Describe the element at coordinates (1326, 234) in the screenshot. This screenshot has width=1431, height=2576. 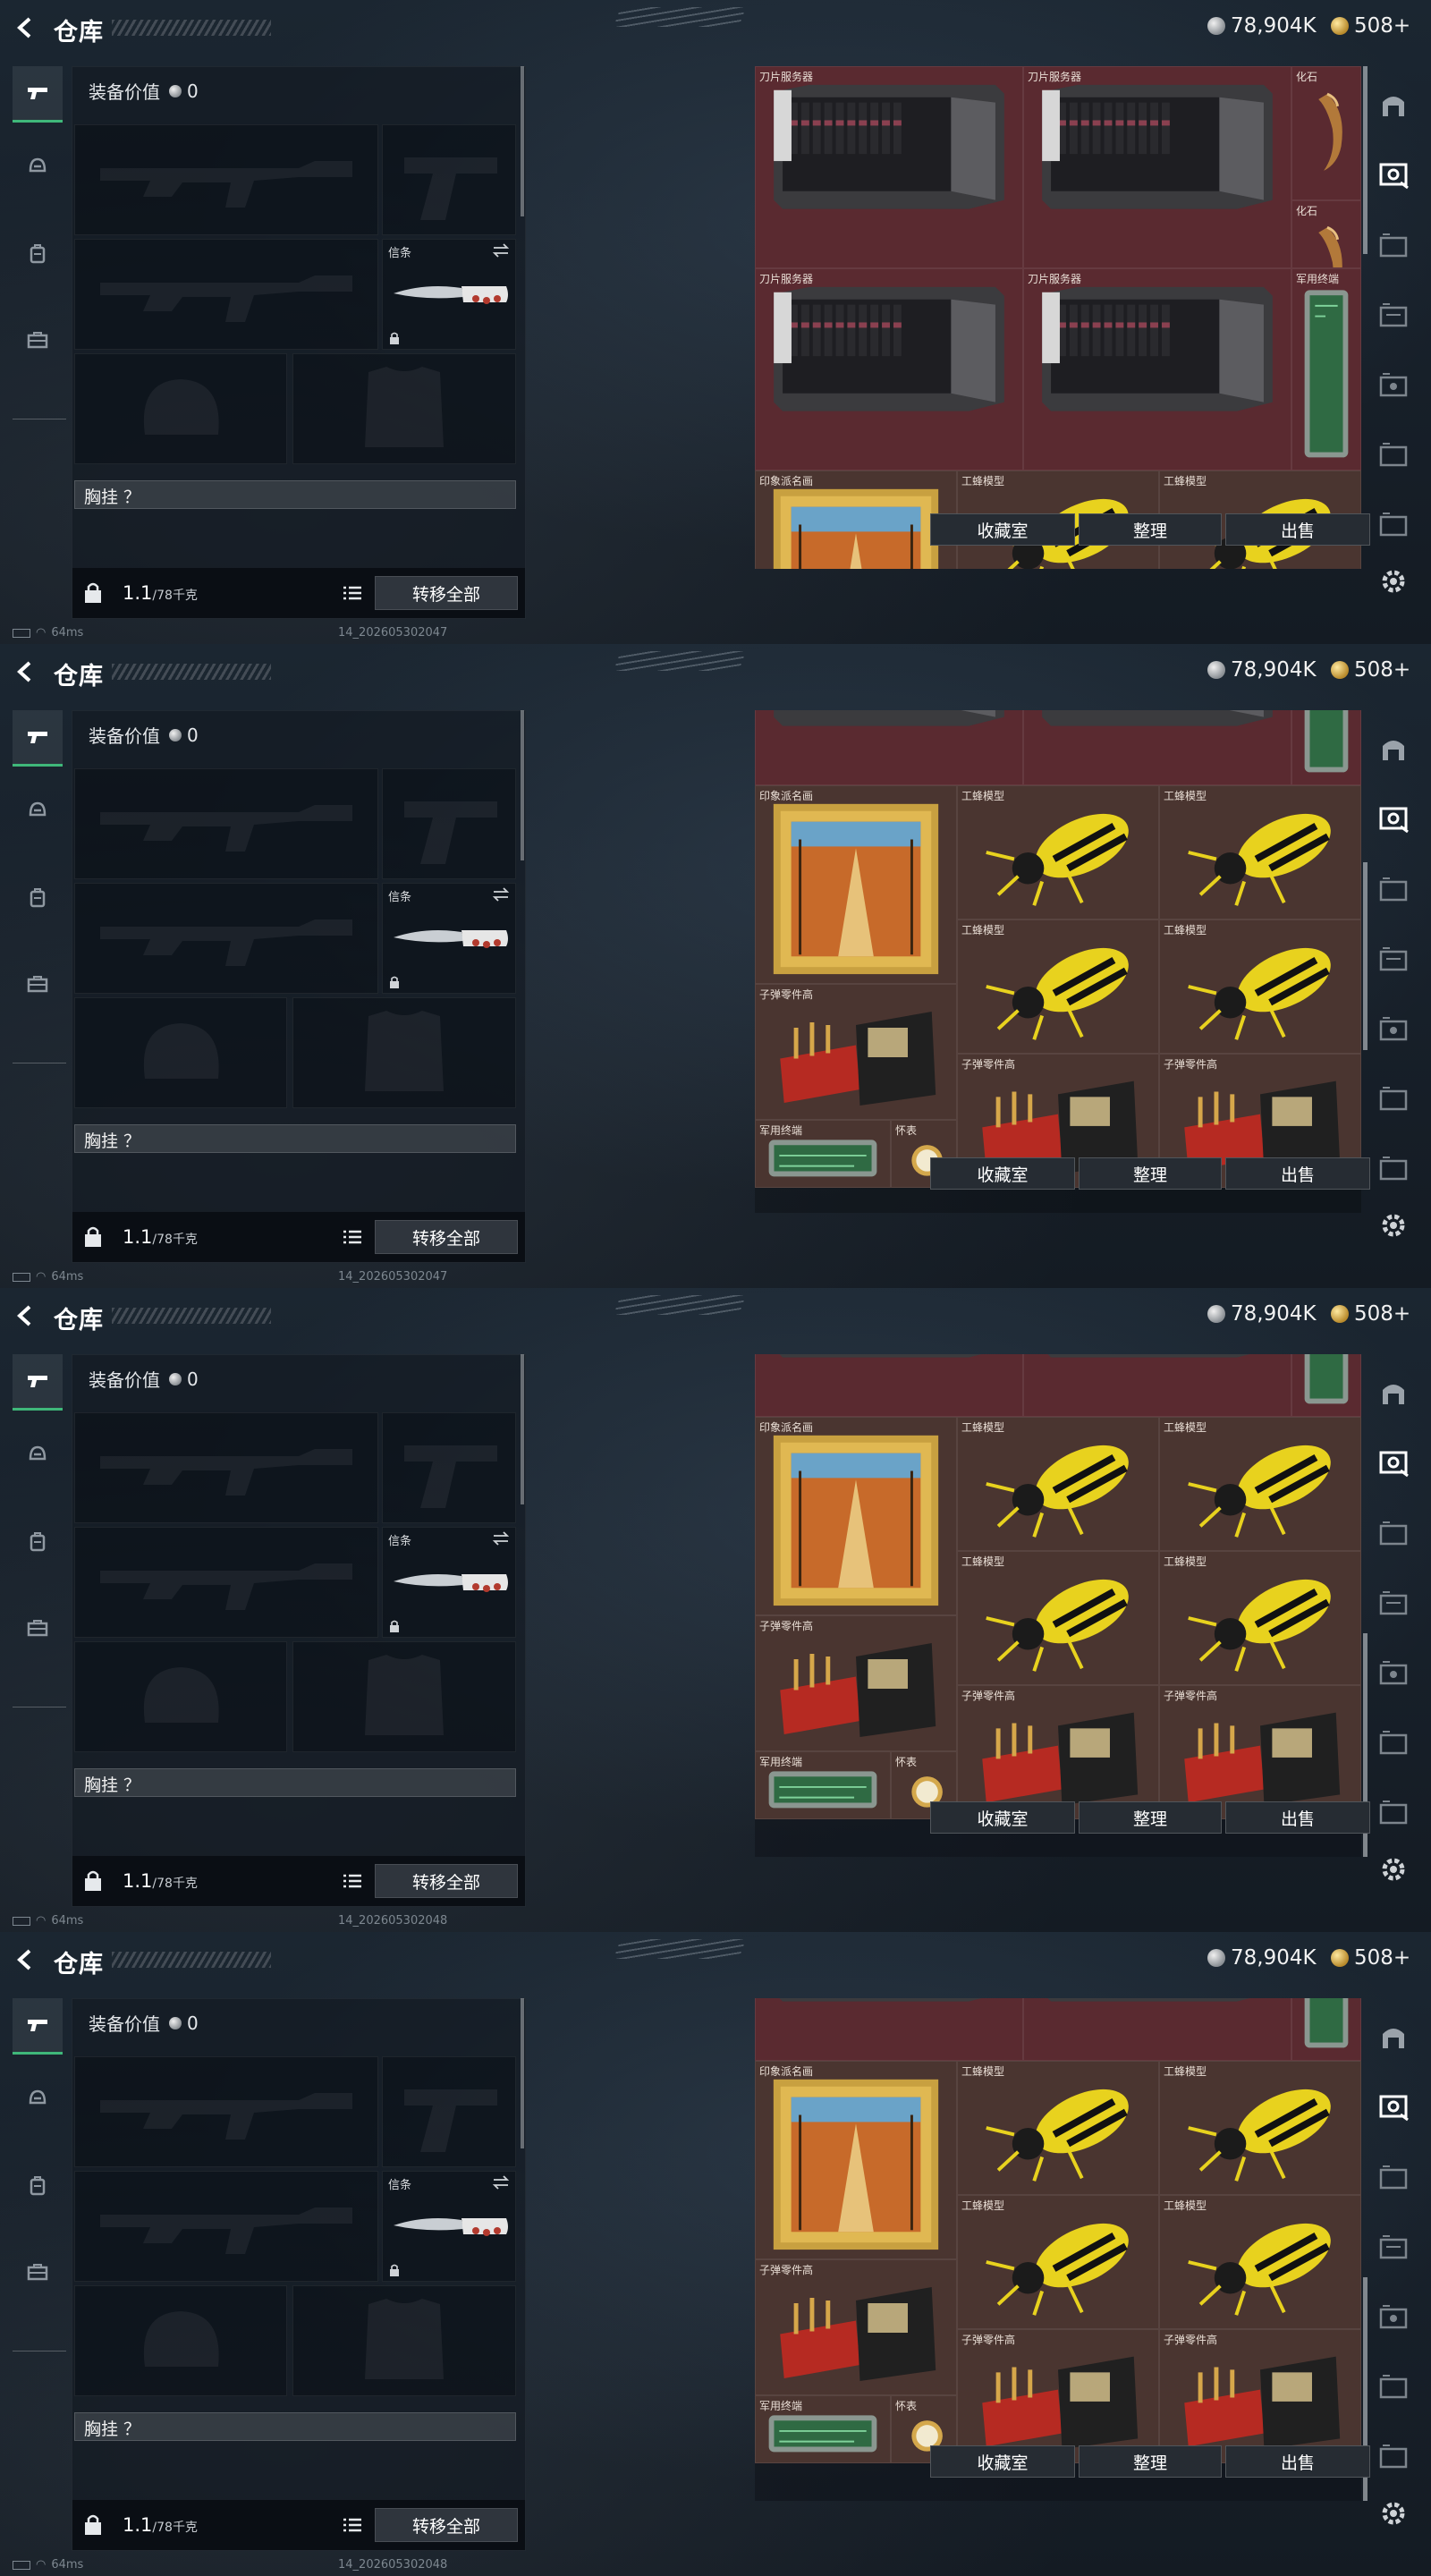
I see `stash-item-fossil: 化石` at that location.